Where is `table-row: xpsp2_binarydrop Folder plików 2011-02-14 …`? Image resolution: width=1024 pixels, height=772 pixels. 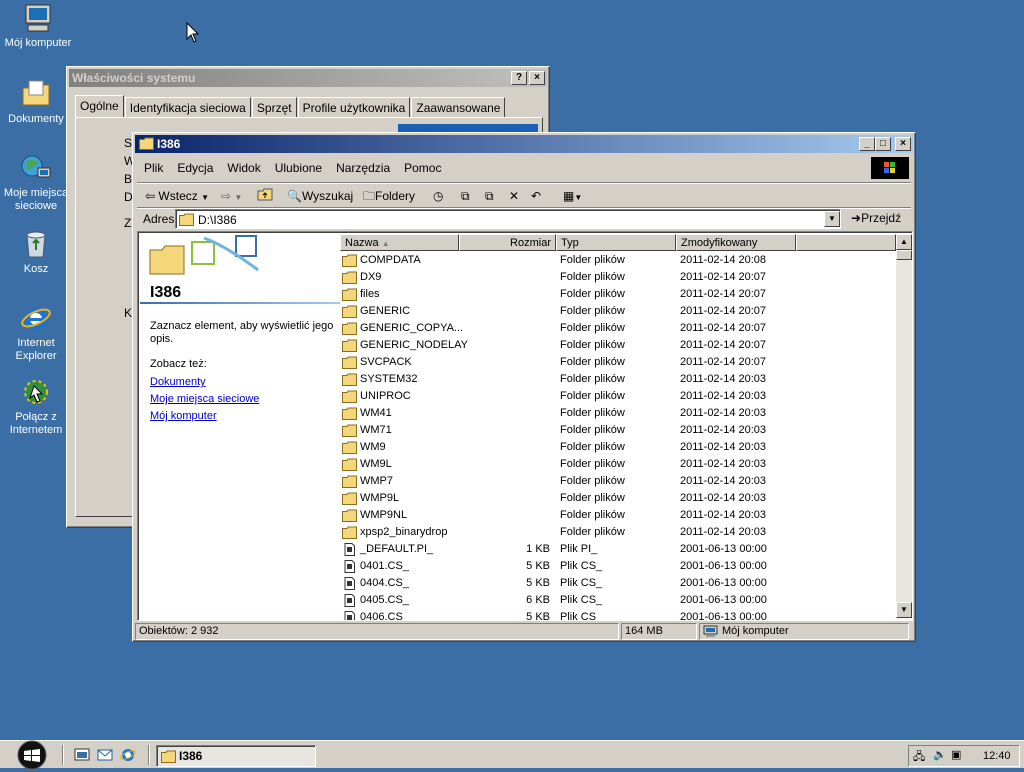 table-row: xpsp2_binarydrop Folder plików 2011-02-14 … is located at coordinates (618, 532).